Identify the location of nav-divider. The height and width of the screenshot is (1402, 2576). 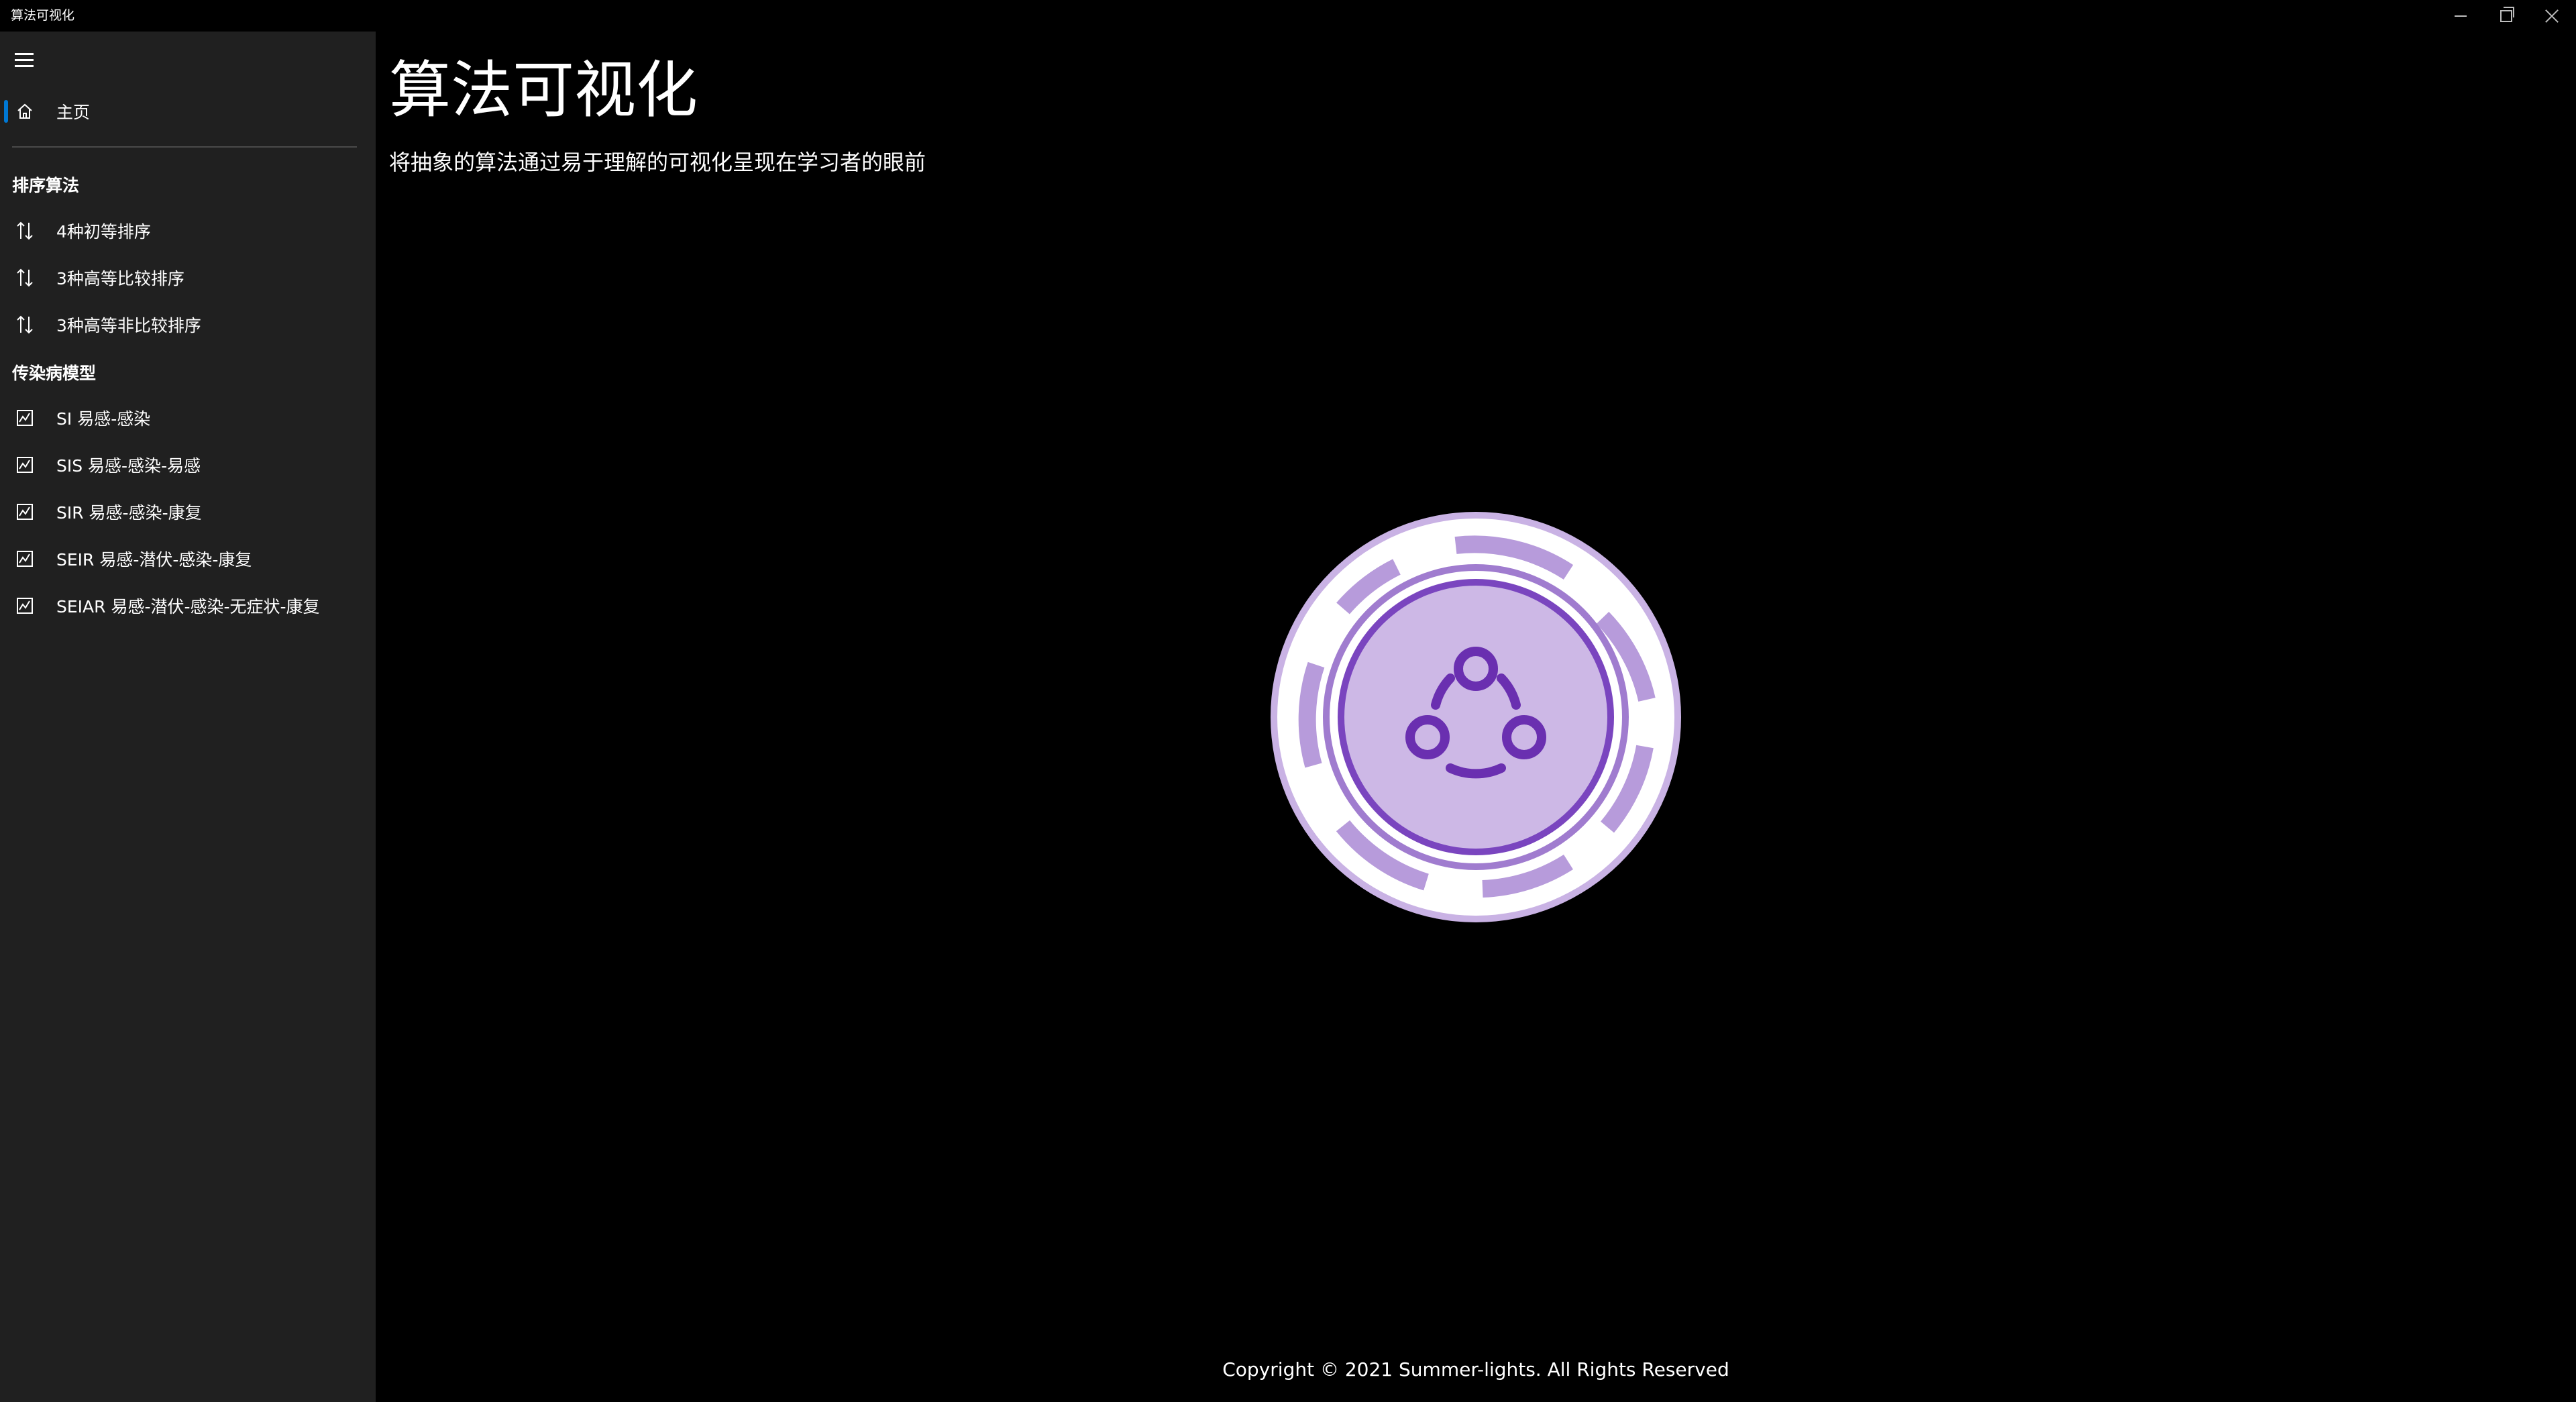
(184, 147).